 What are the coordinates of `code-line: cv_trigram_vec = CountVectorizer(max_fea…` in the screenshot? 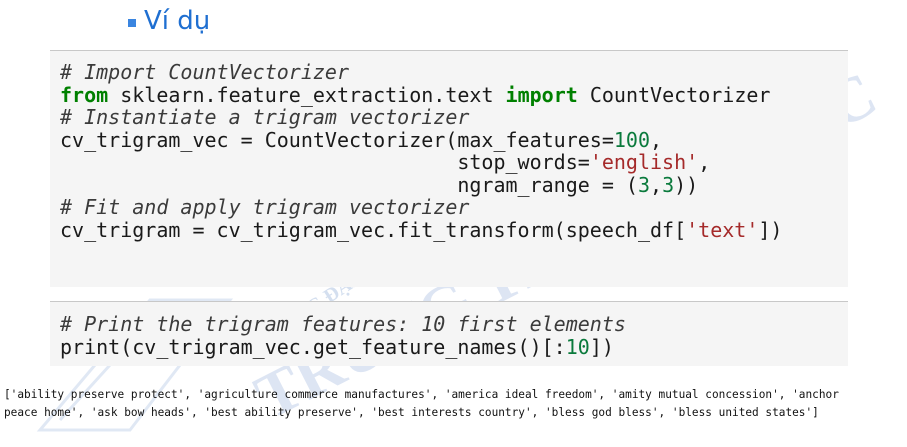 It's located at (454, 139).